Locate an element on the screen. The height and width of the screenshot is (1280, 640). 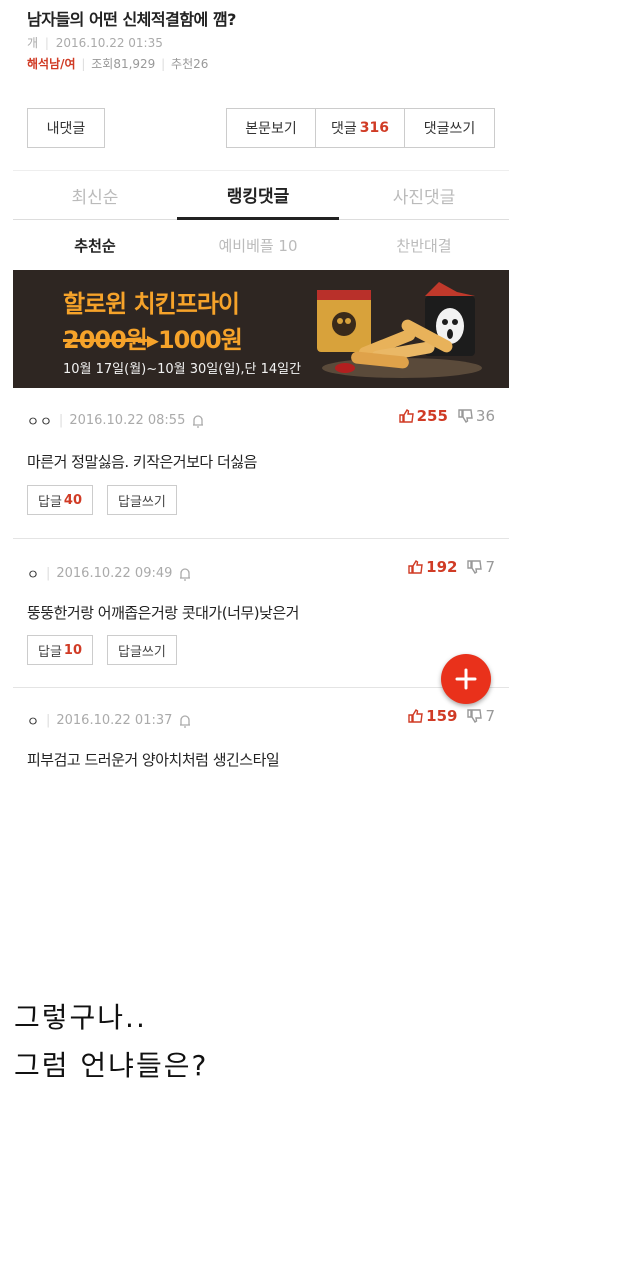
comments-button: 댓글 316 is located at coordinates (360, 128).